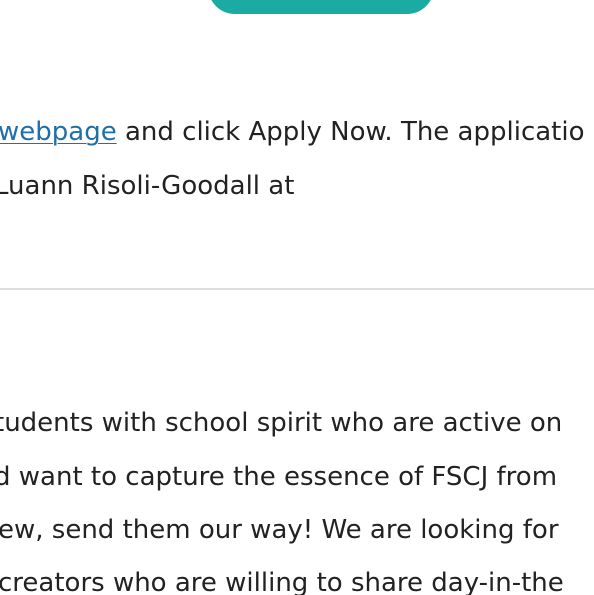 The height and width of the screenshot is (595, 594). What do you see at coordinates (350, 132) in the screenshot?
I see `application-instructions-text: and click Apply Now. The applicatio` at bounding box center [350, 132].